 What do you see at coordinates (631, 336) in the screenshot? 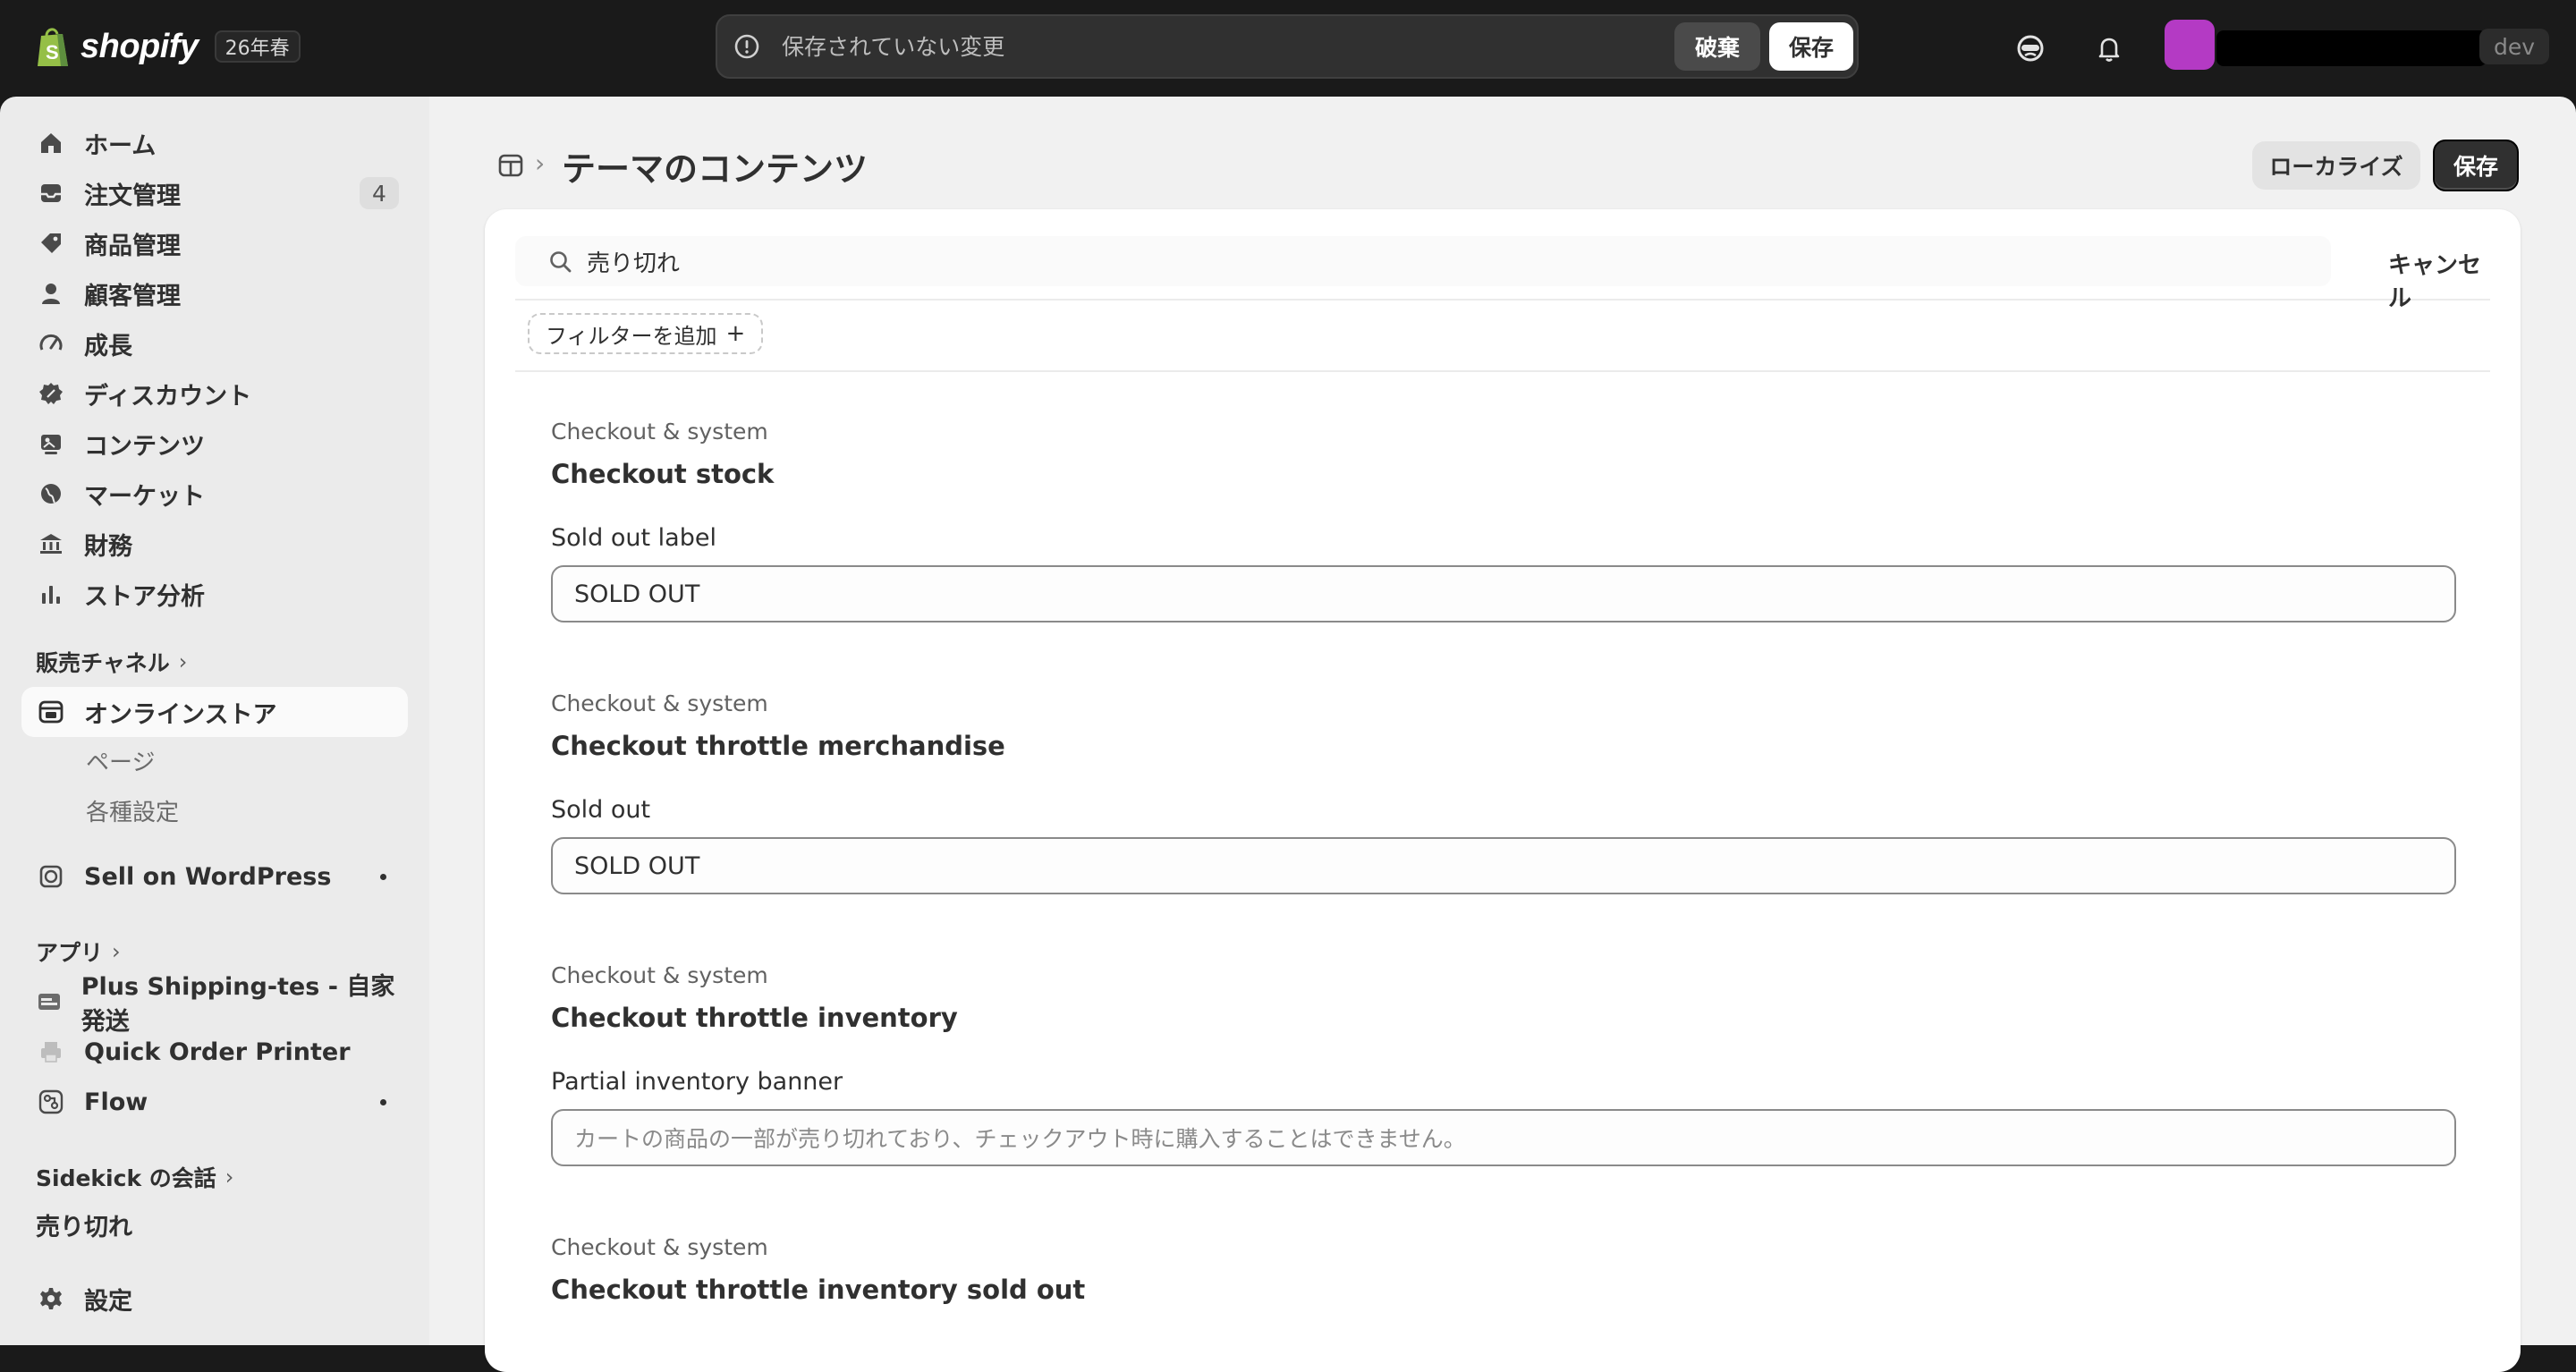
I see `add-filter-label: フィルターを追加` at bounding box center [631, 336].